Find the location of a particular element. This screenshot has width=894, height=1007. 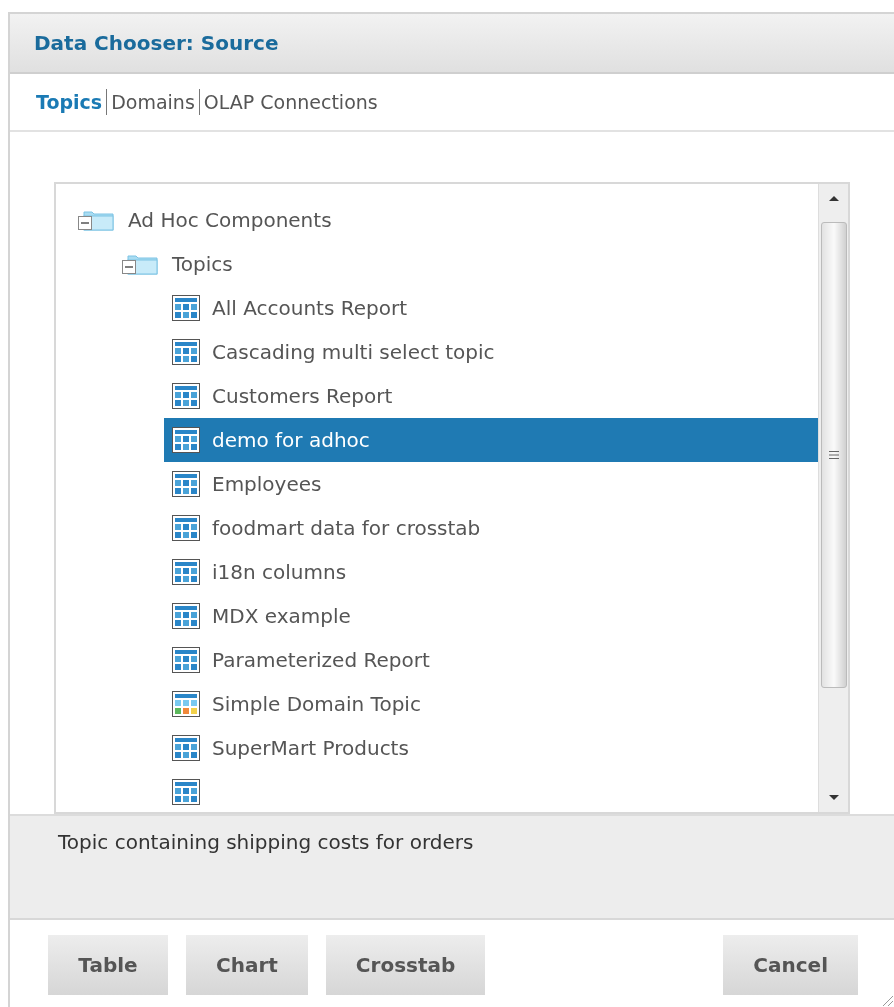

scrollbar-thumb is located at coordinates (833, 455).